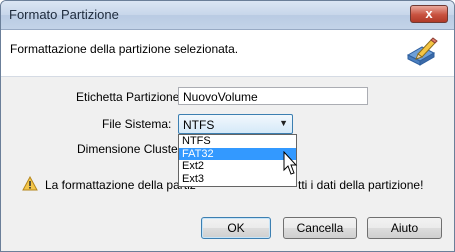 Image resolution: width=455 pixels, height=252 pixels. I want to click on cluster-size-label: Dimensione Cluster:, so click(131, 149).